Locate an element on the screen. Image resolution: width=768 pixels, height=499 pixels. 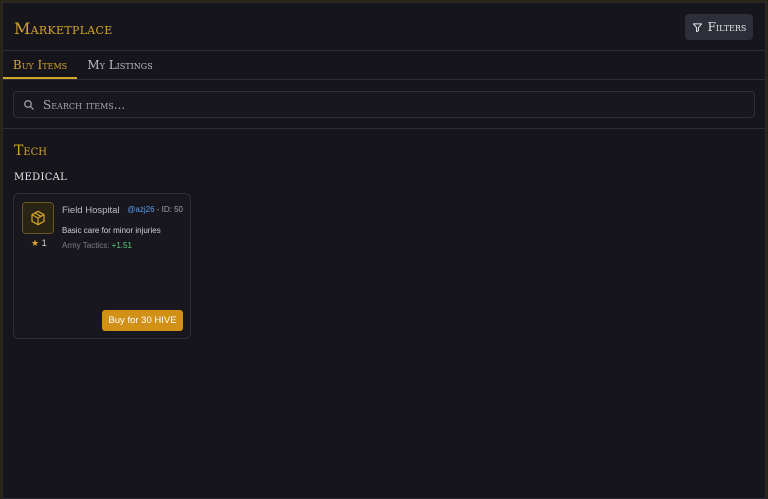
filter-icon is located at coordinates (697, 27).